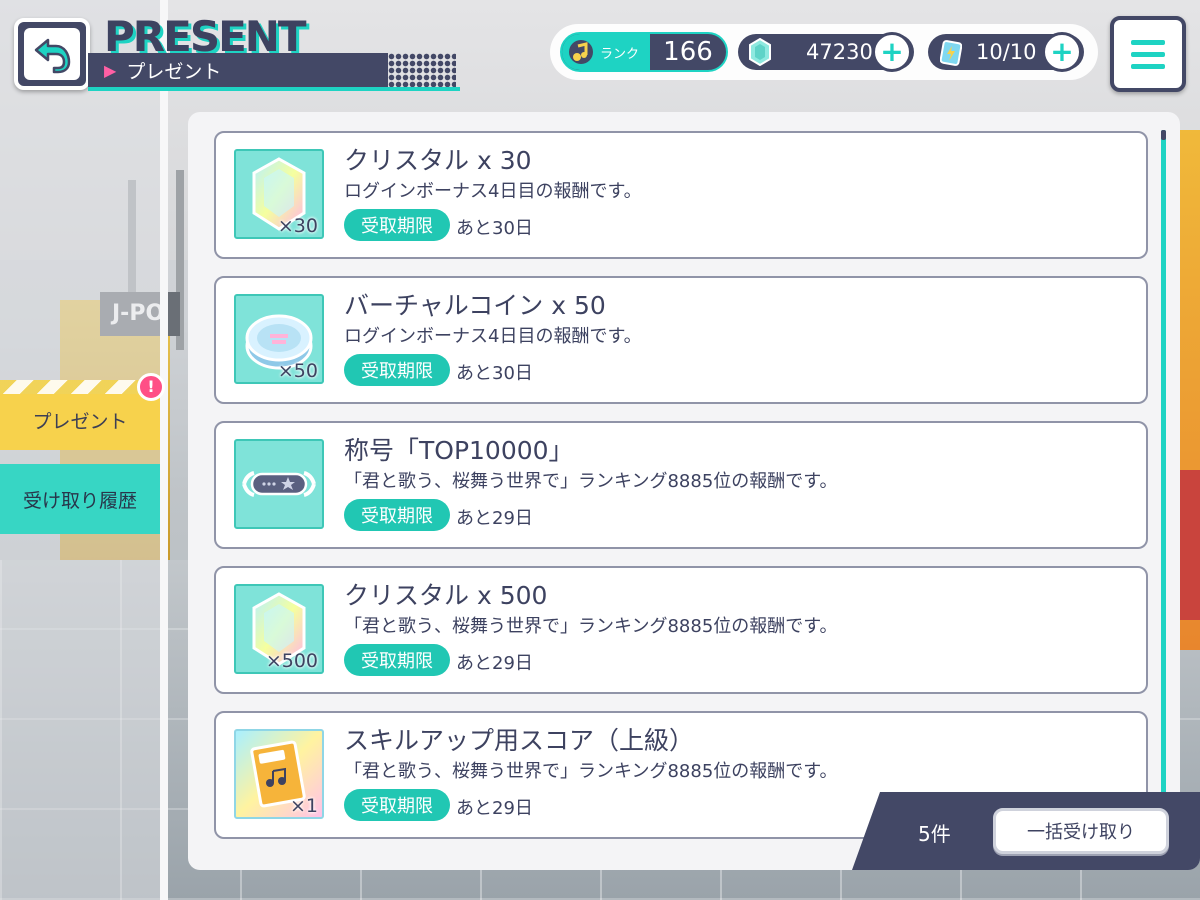  I want to click on add-stamina-button: +, so click(1062, 52).